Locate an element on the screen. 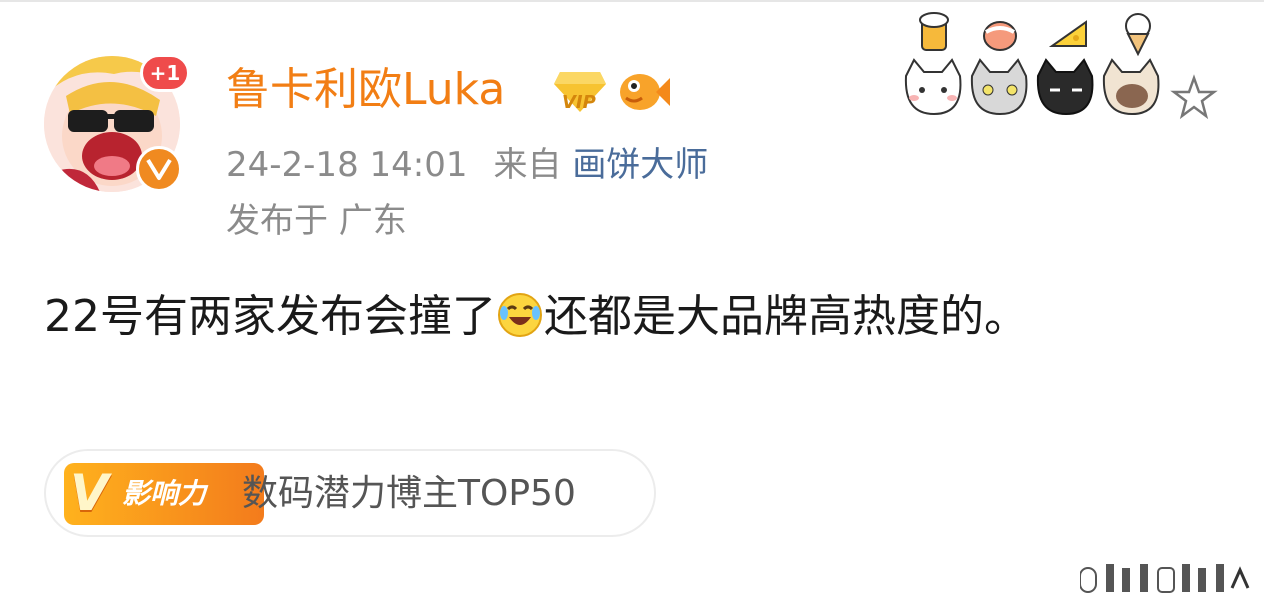  post-meta: 24-2-18 14:01 来自 画饼大师 is located at coordinates (467, 165).